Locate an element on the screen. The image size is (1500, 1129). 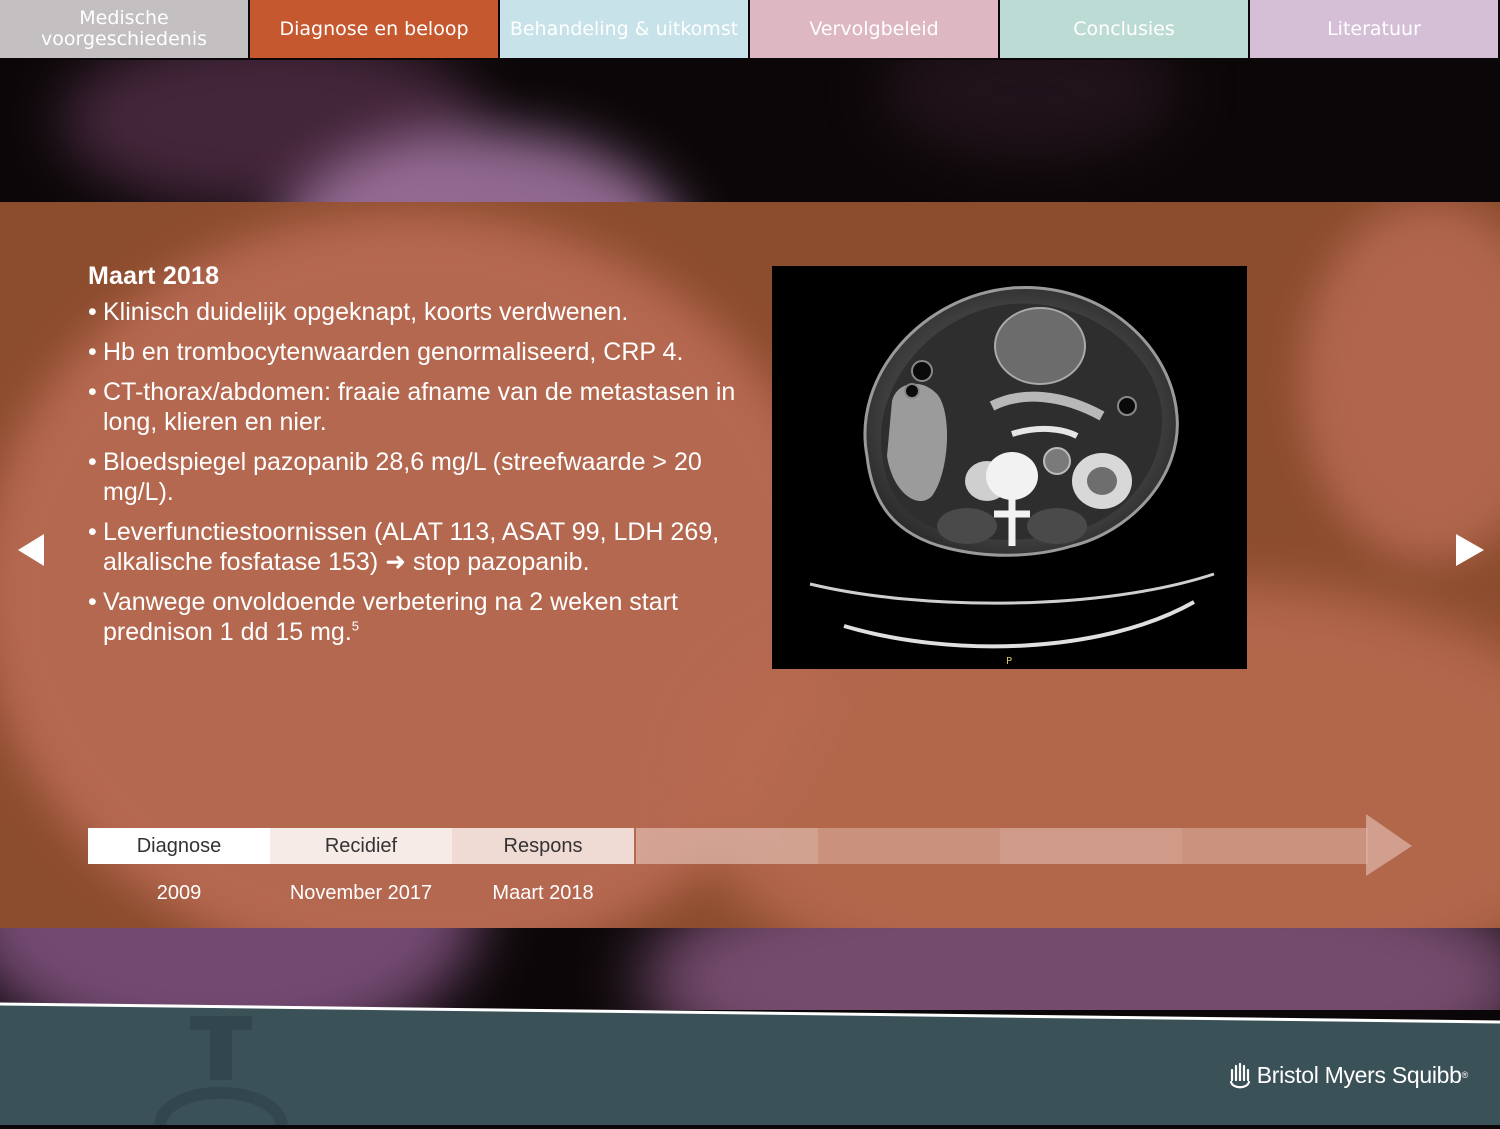
brand-name: Bristol Myers Squibb is located at coordinates (1359, 1074).